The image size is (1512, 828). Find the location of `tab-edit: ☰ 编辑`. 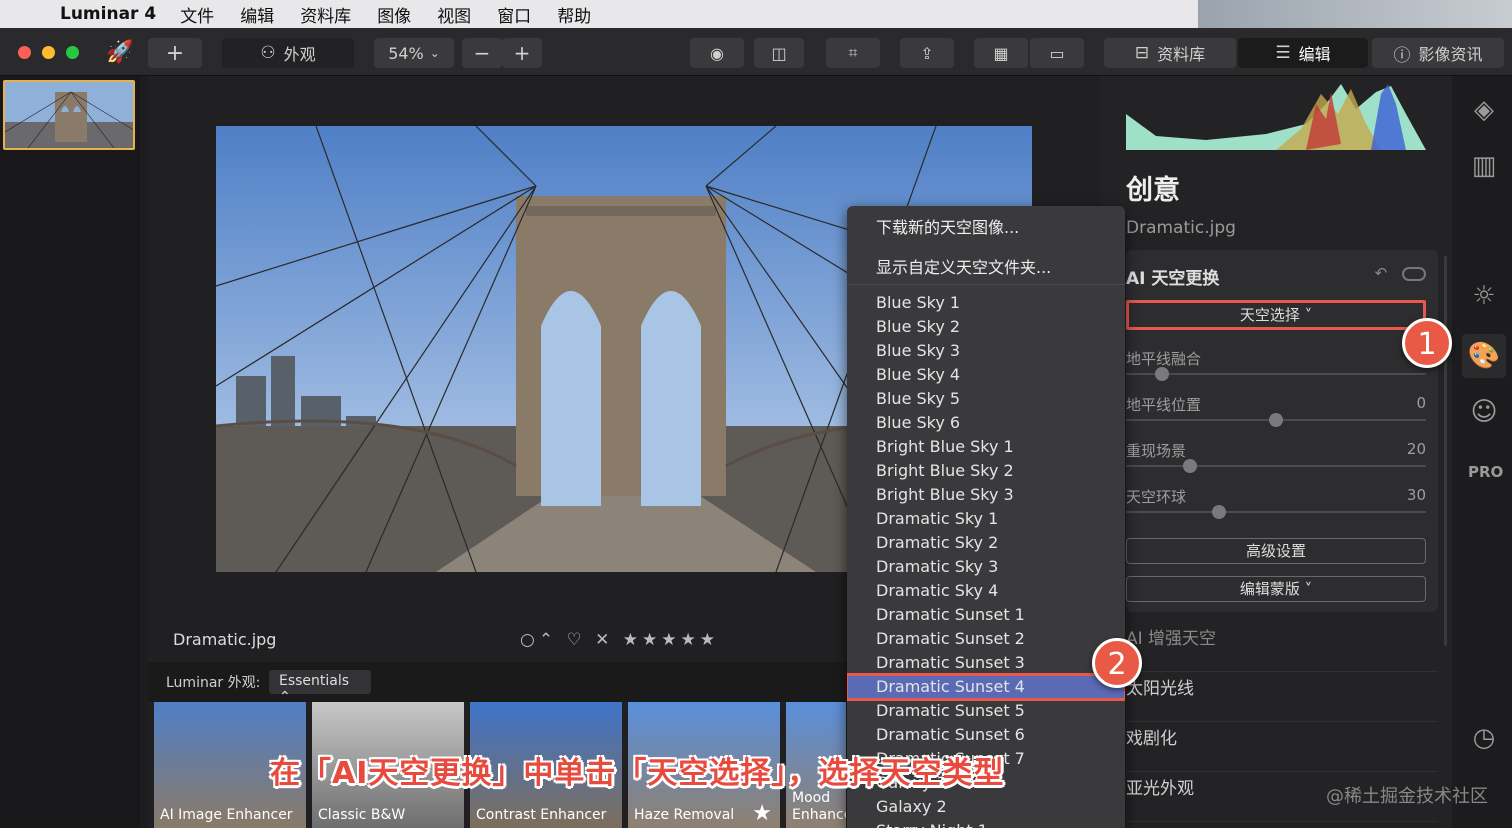

tab-edit: ☰ 编辑 is located at coordinates (1303, 53).